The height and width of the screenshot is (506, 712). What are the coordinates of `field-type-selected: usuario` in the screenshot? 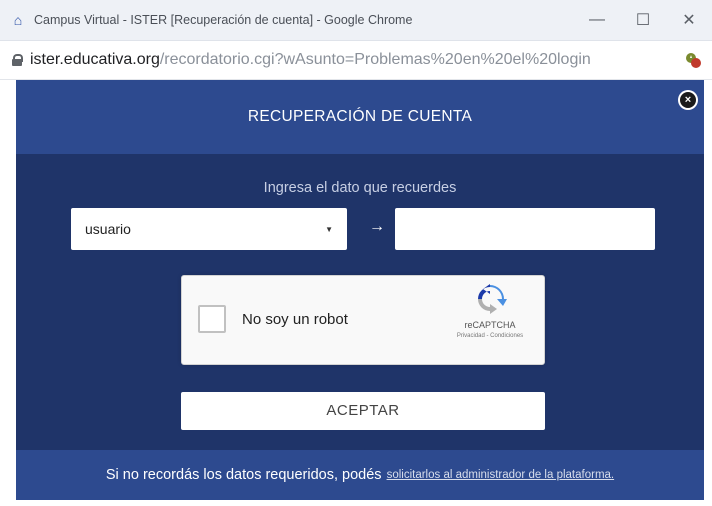 It's located at (108, 229).